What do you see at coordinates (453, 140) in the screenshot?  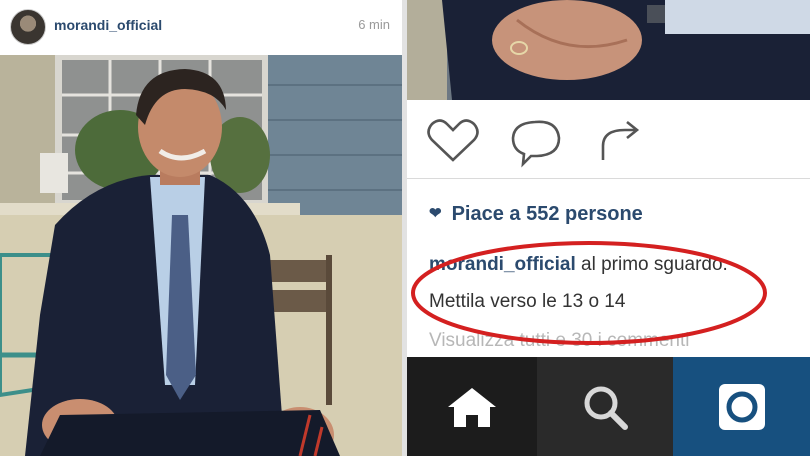 I see `heart-icon` at bounding box center [453, 140].